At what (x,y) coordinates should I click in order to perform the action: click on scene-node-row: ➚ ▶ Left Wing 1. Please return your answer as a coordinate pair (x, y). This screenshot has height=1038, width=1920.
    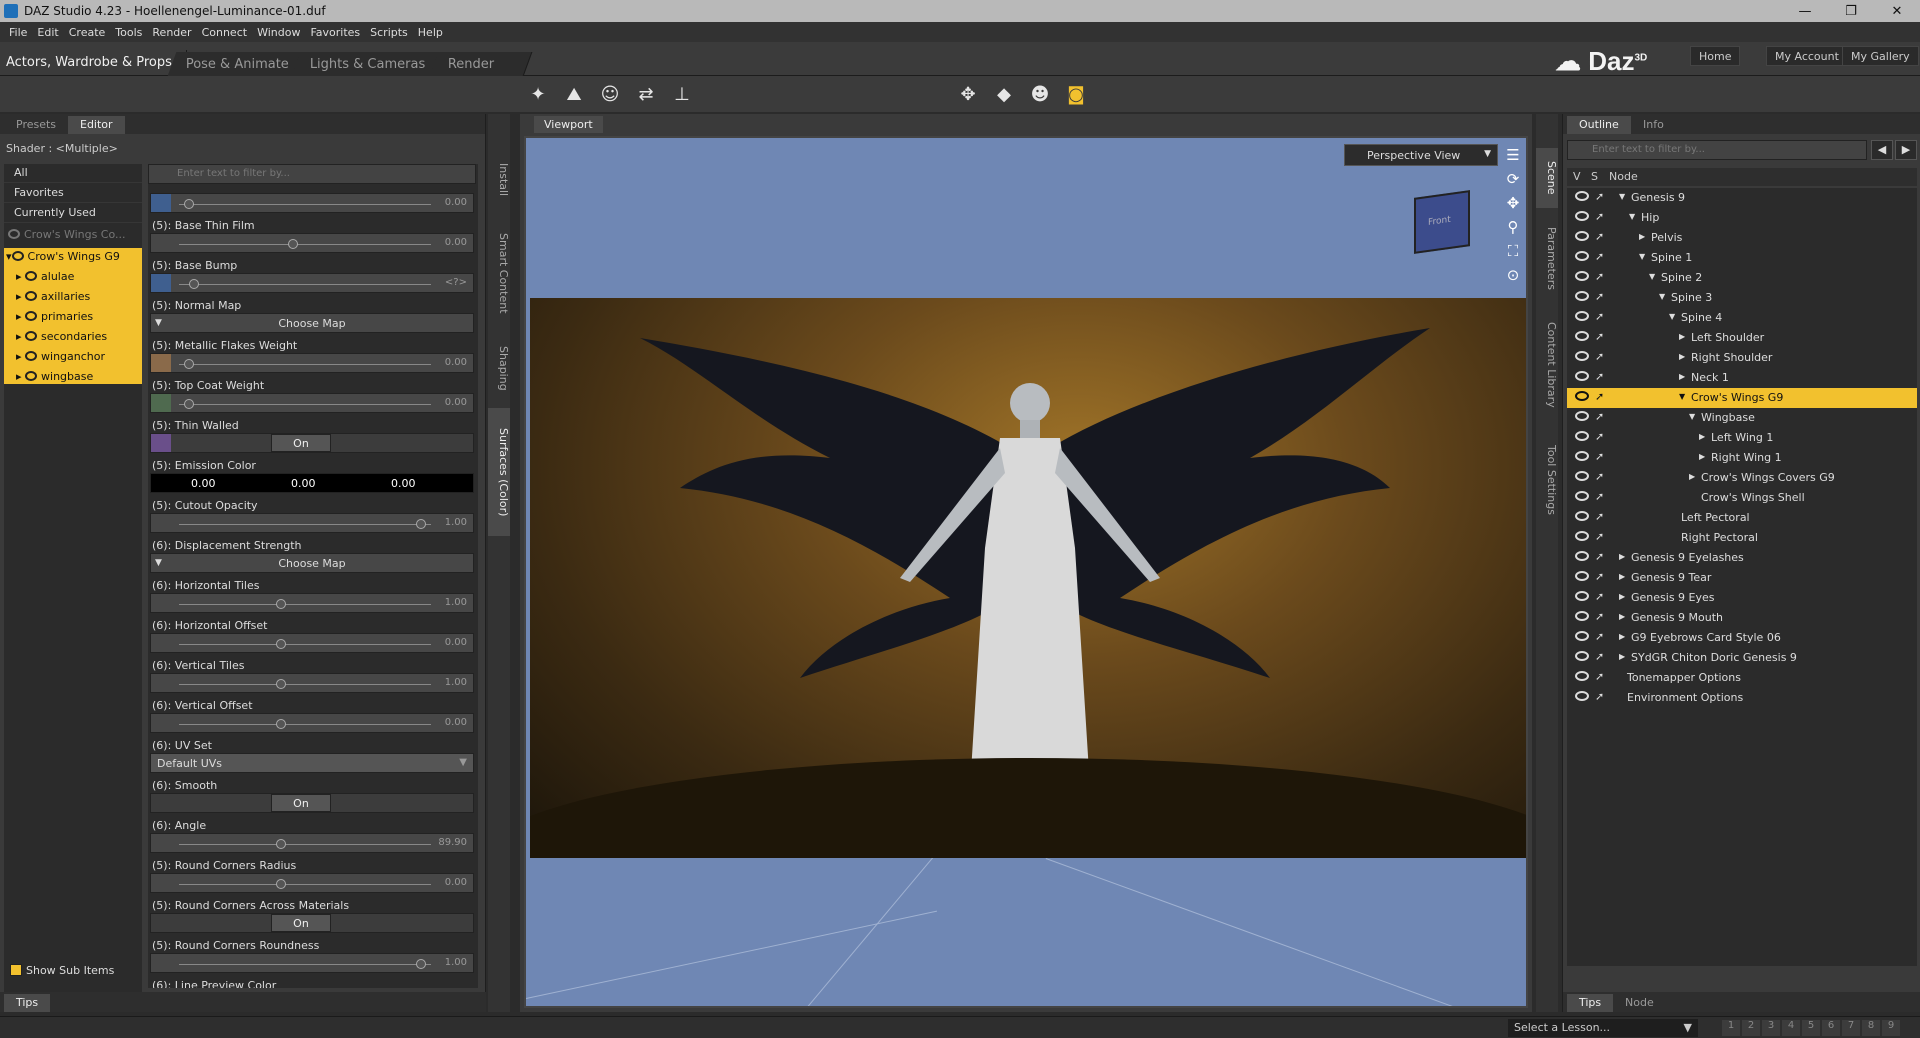
    Looking at the image, I should click on (1742, 438).